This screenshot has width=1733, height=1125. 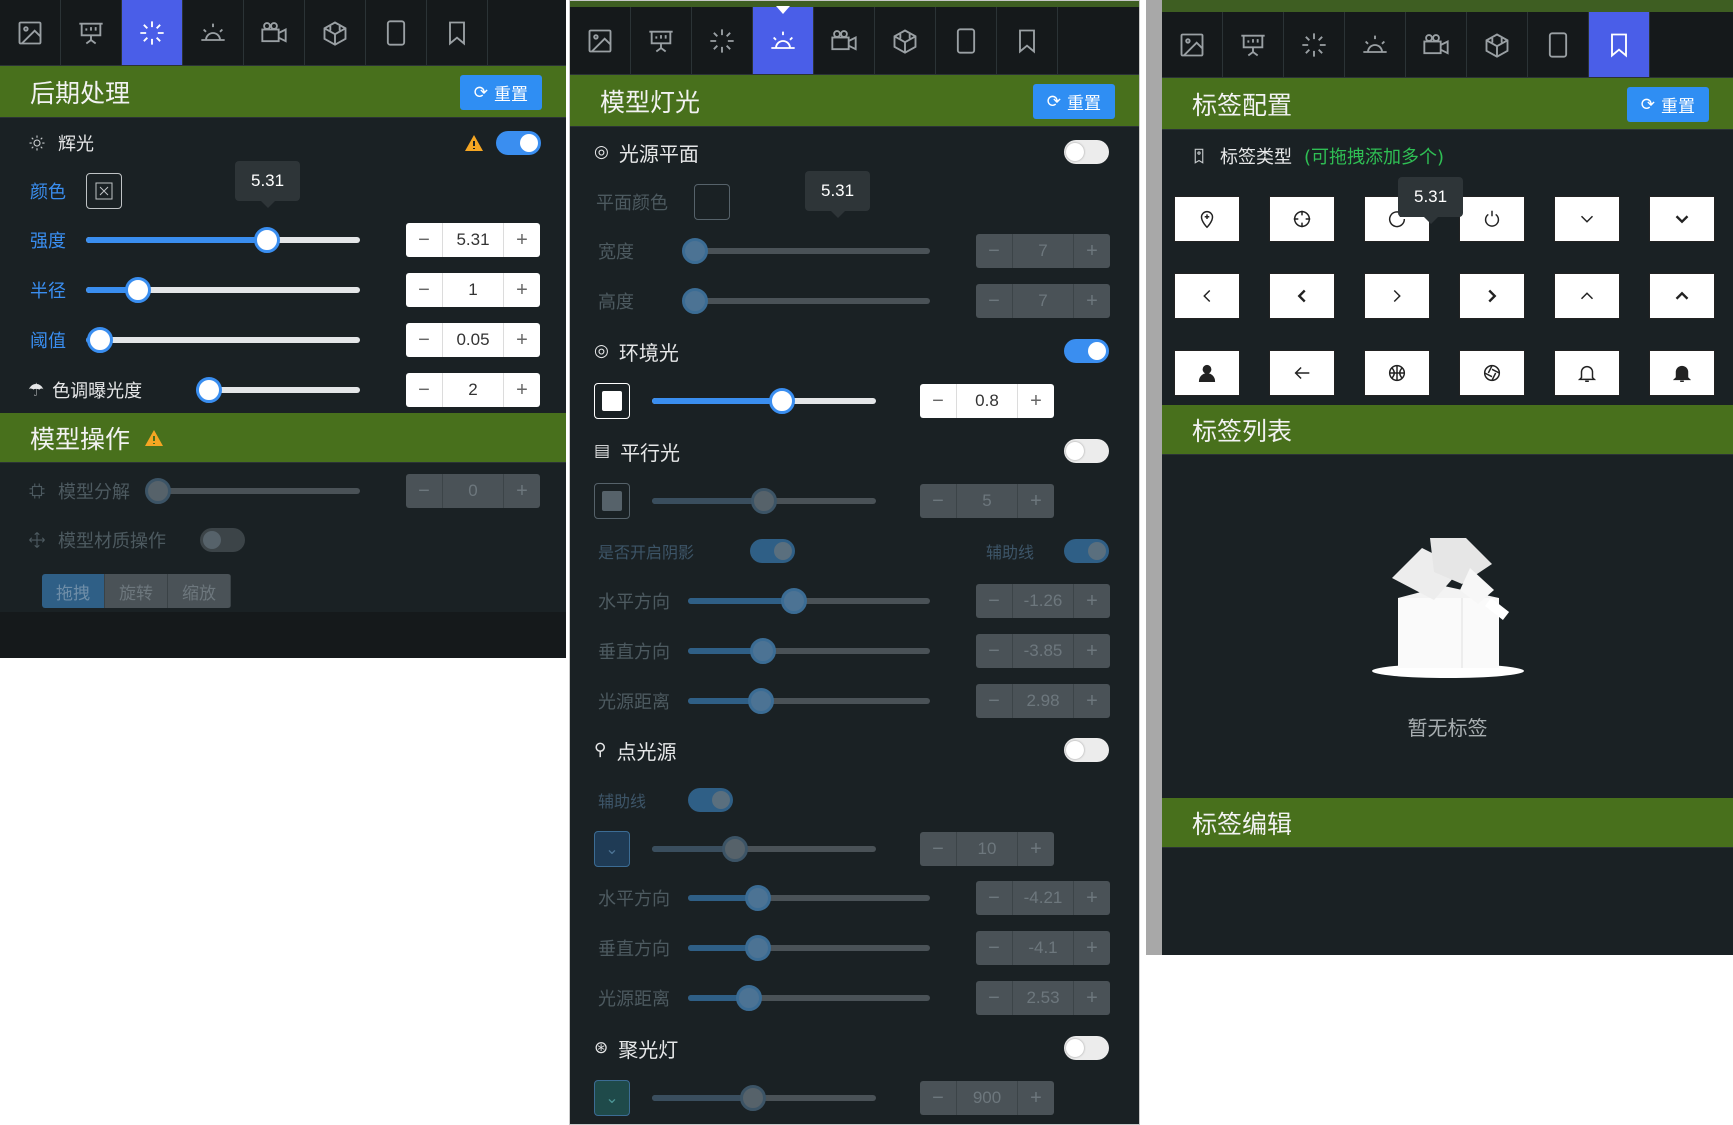 I want to click on point-helper-toggle, so click(x=710, y=800).